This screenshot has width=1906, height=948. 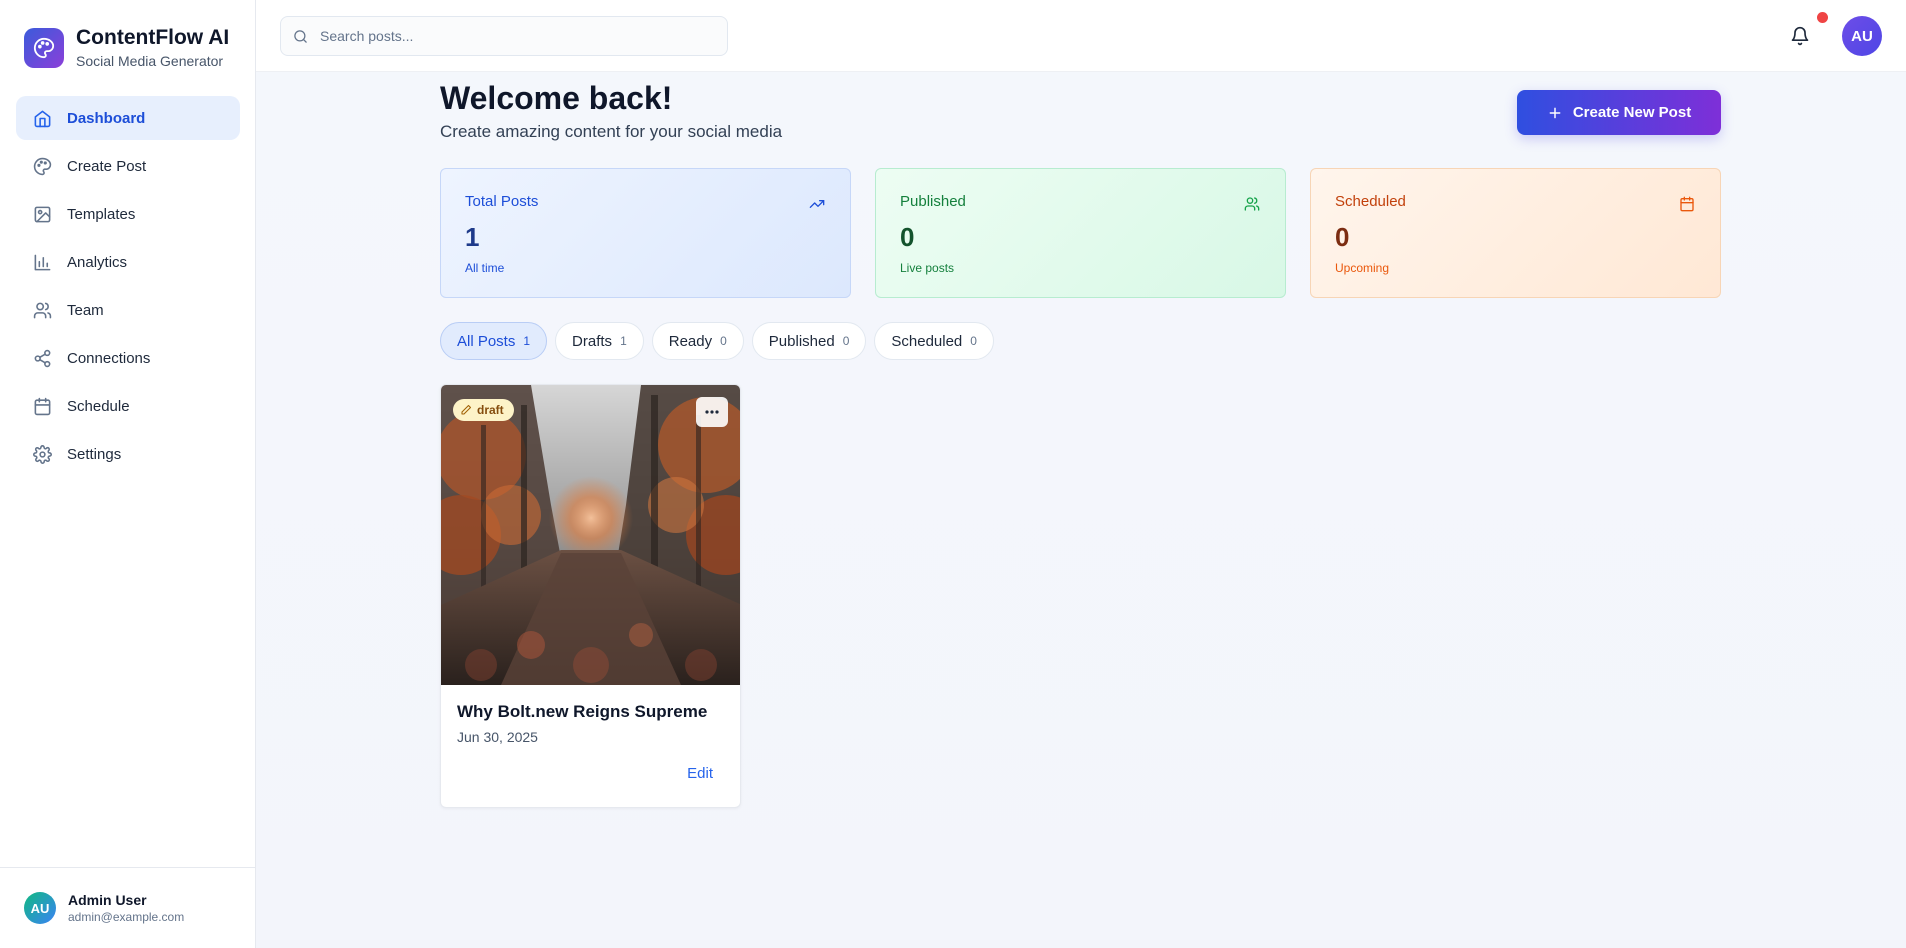 I want to click on palette-logo-icon, so click(x=44, y=48).